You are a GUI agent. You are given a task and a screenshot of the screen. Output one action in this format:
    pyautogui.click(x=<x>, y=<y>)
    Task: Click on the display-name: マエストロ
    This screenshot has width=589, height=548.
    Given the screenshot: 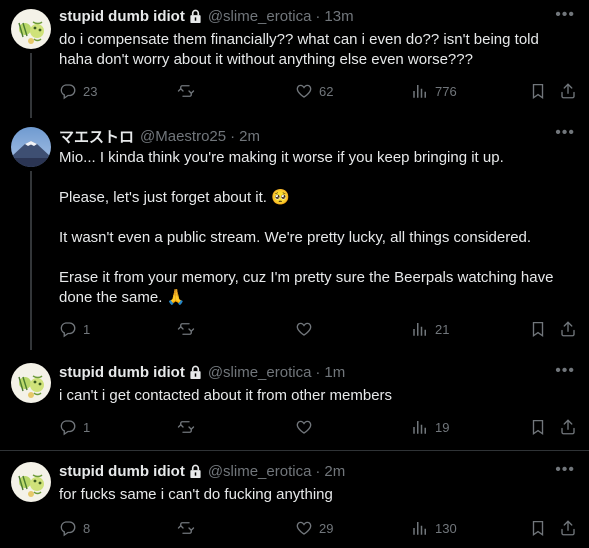 What is the action you would take?
    pyautogui.click(x=96, y=136)
    